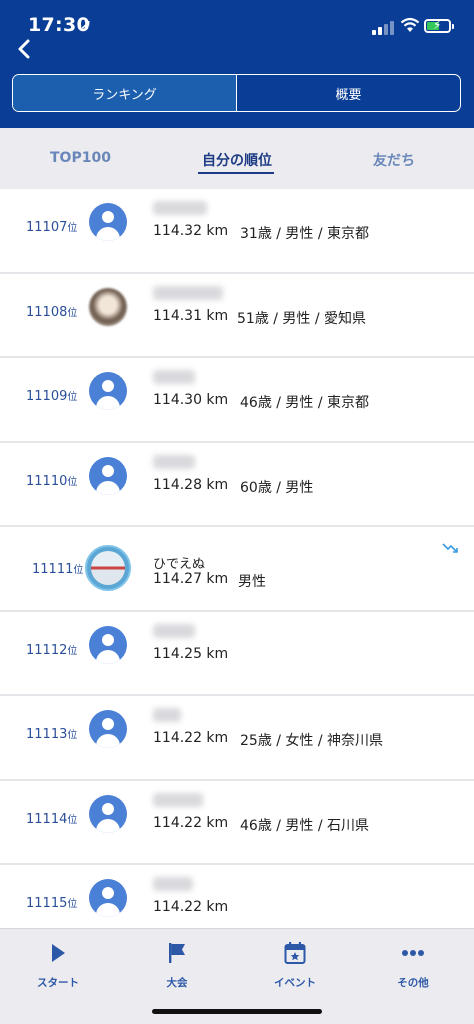 The width and height of the screenshot is (474, 1024). What do you see at coordinates (191, 400) in the screenshot?
I see `distance: 114.30 km` at bounding box center [191, 400].